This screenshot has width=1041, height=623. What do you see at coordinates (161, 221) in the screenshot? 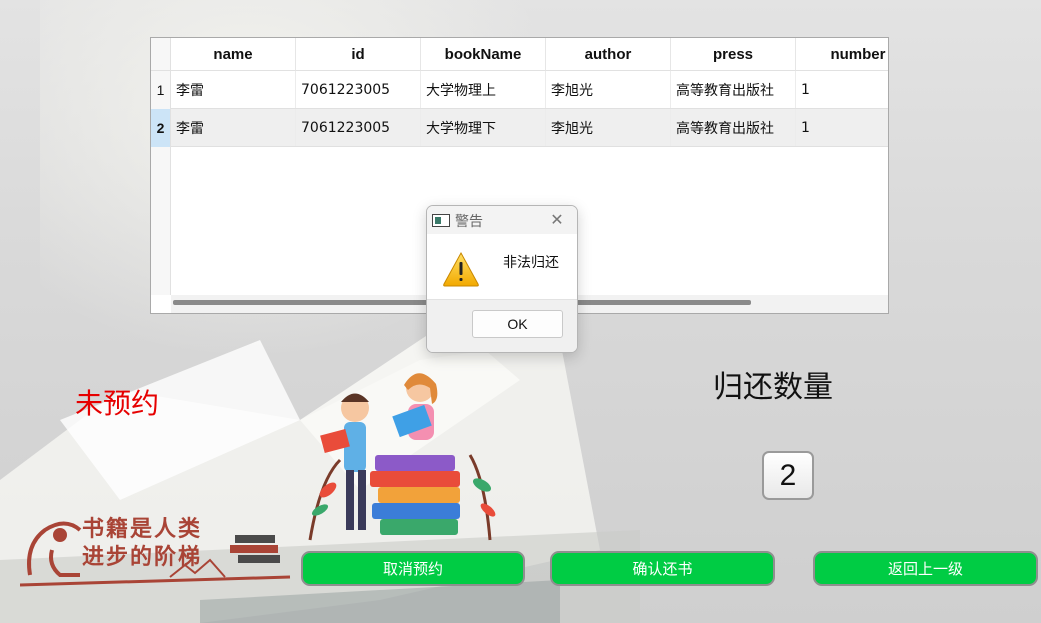
I see `row-header-empty` at bounding box center [161, 221].